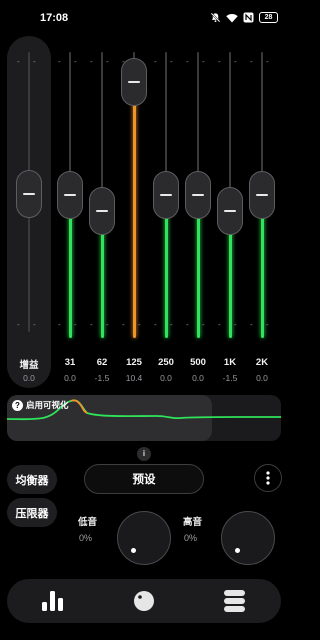  I want to click on bass-knob, so click(144, 538).